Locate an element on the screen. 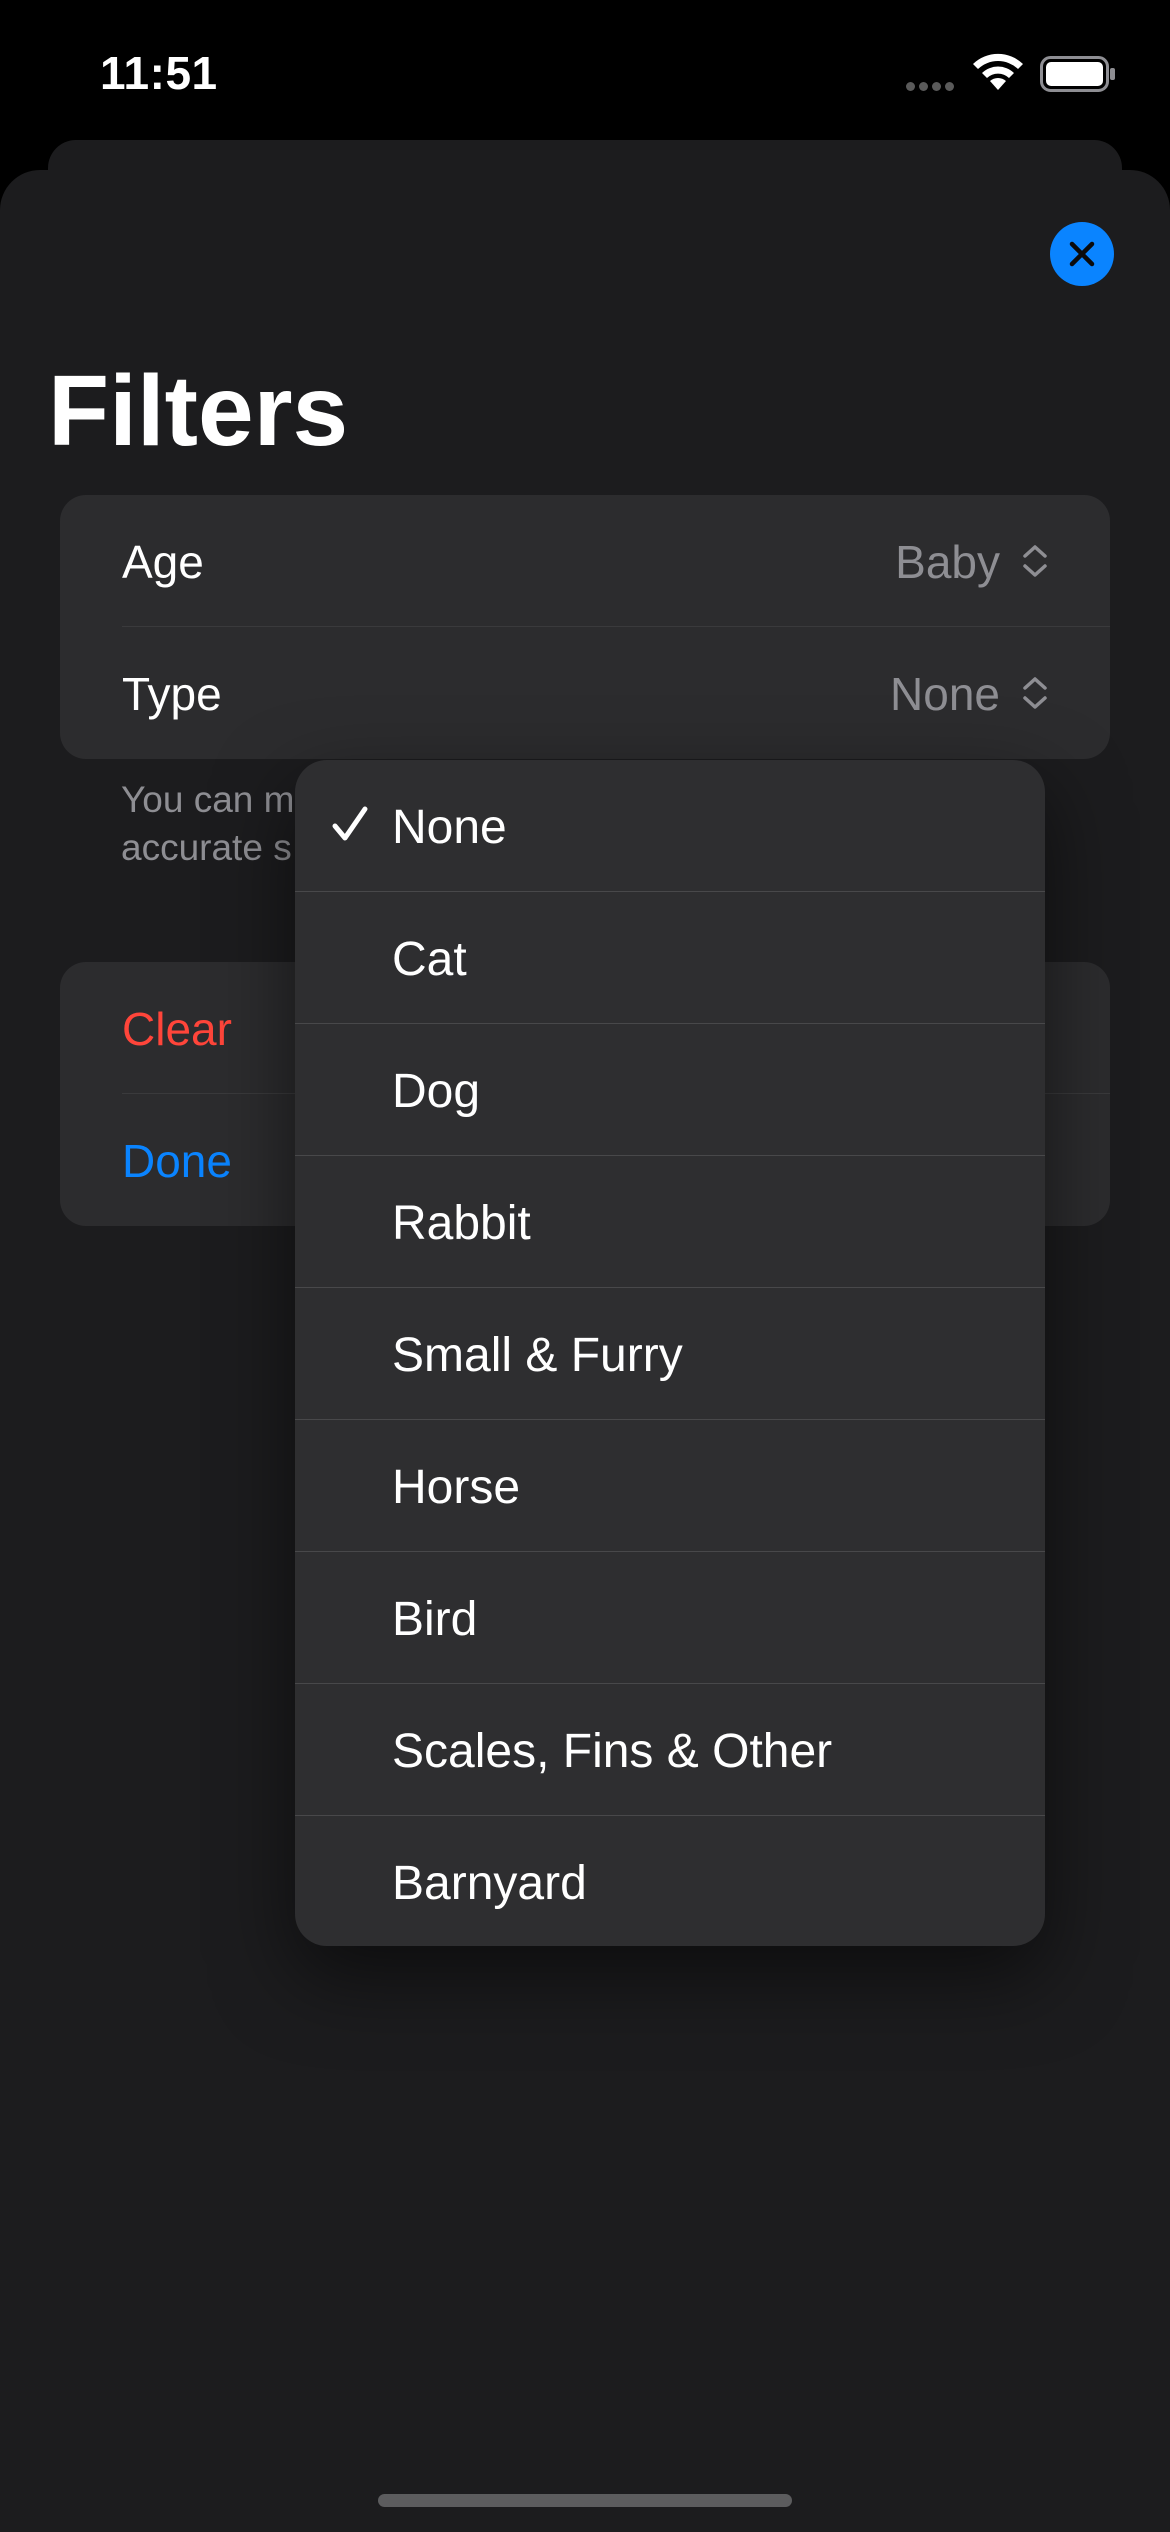  type-label: Type is located at coordinates (172, 694).